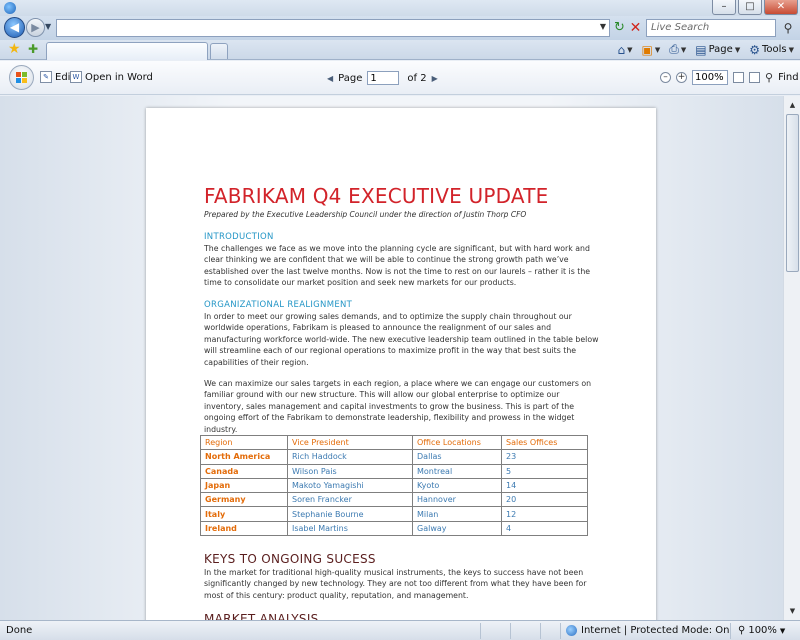 The image size is (800, 640). I want to click on word-icon: W, so click(76, 77).